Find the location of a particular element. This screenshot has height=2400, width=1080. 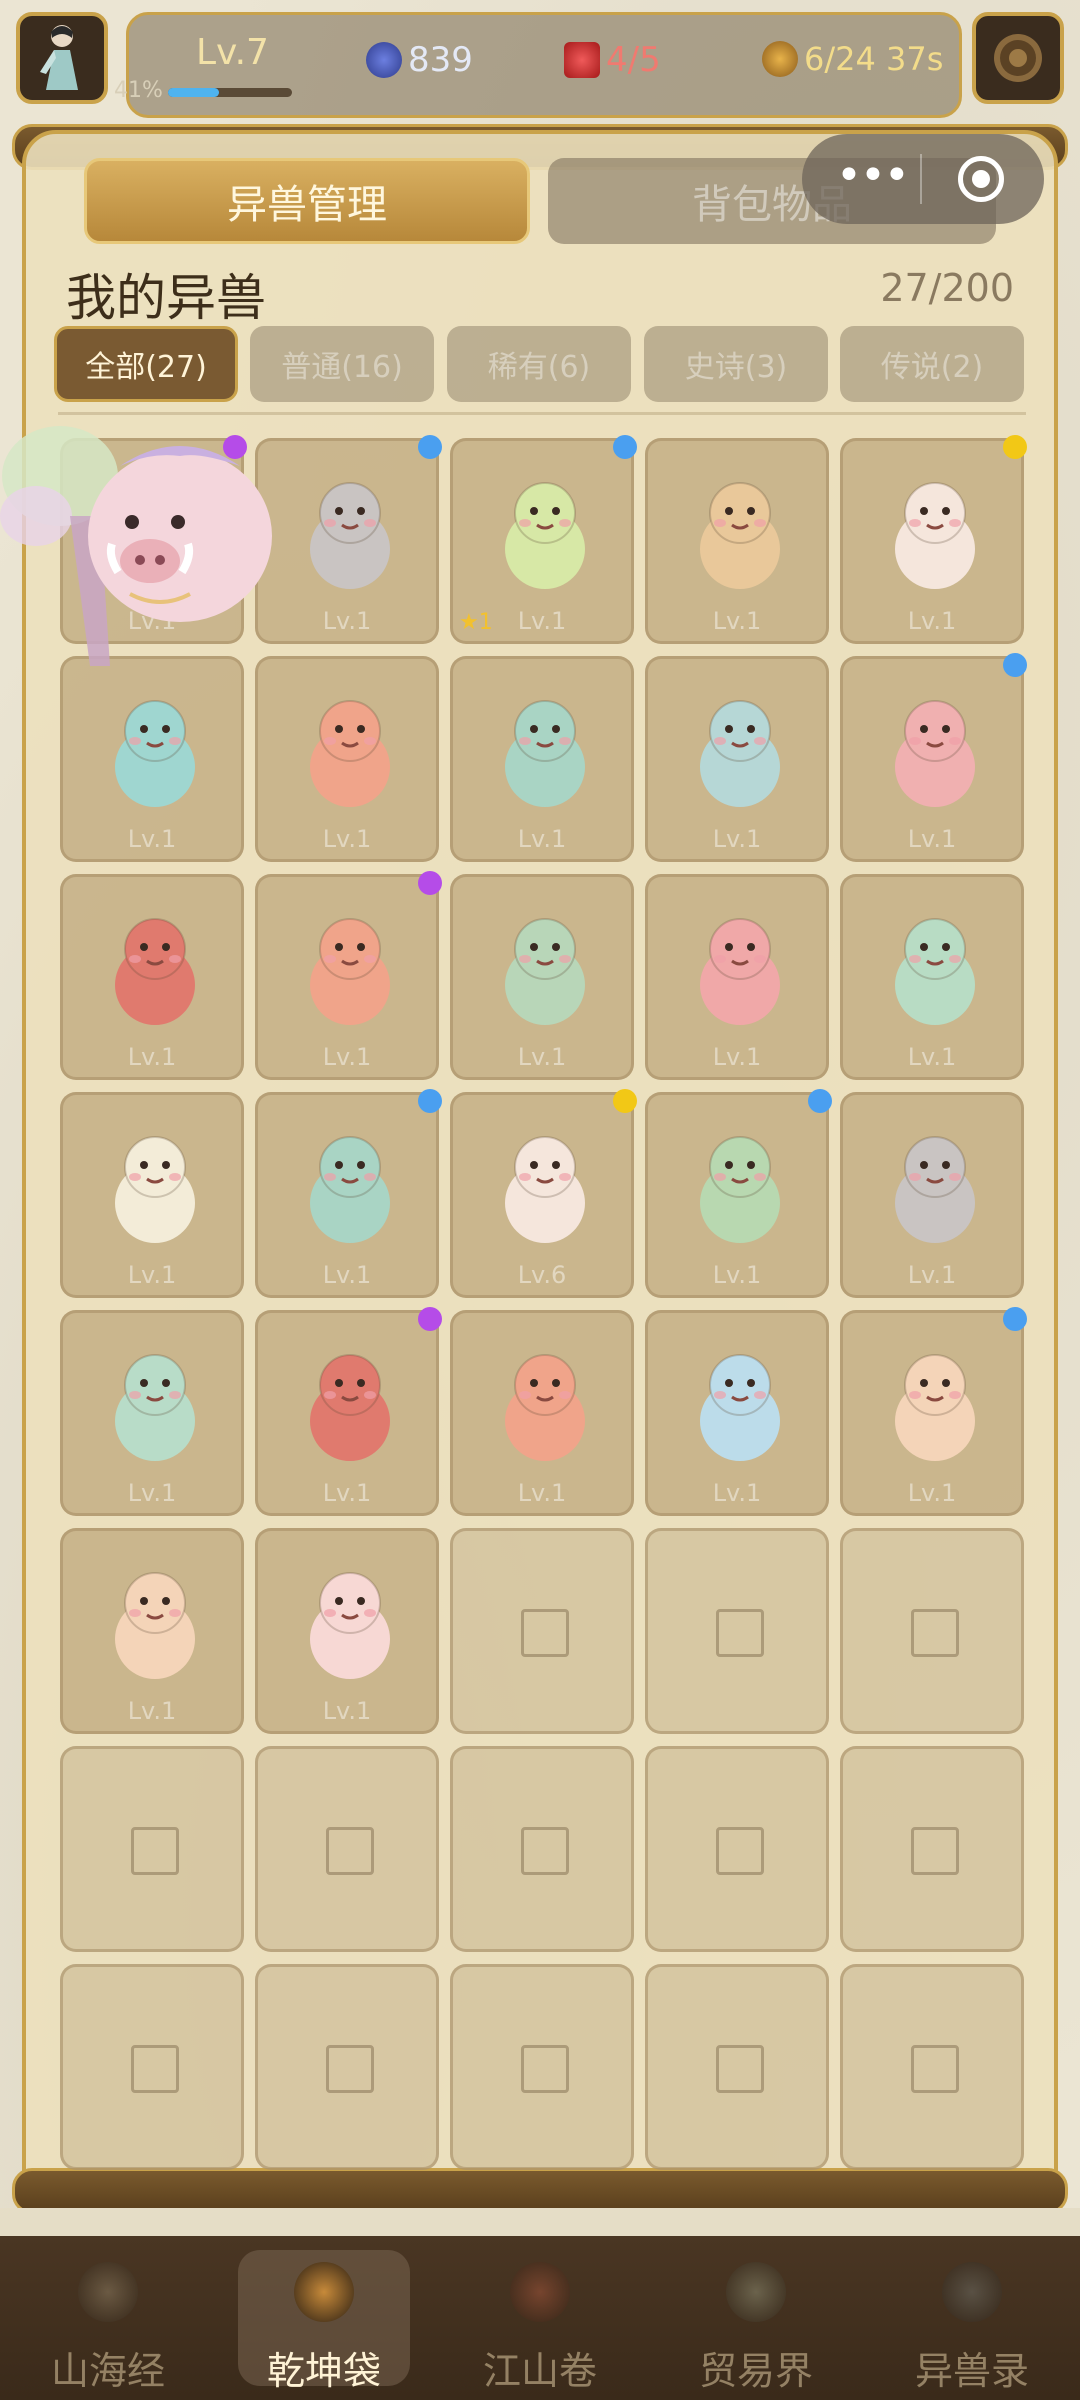

filter-epic: 史诗(3) is located at coordinates (736, 364).